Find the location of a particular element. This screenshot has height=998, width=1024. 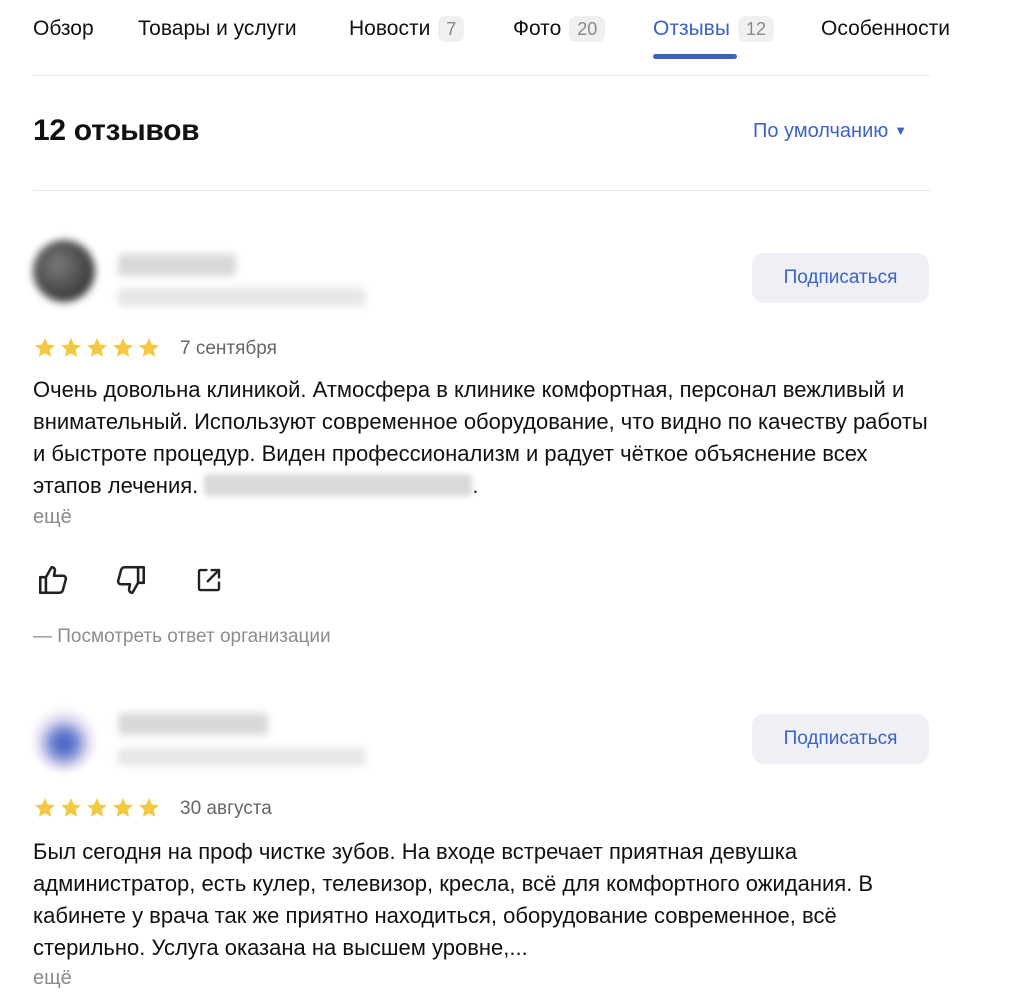

tab-label: Товары и услуги is located at coordinates (217, 28).